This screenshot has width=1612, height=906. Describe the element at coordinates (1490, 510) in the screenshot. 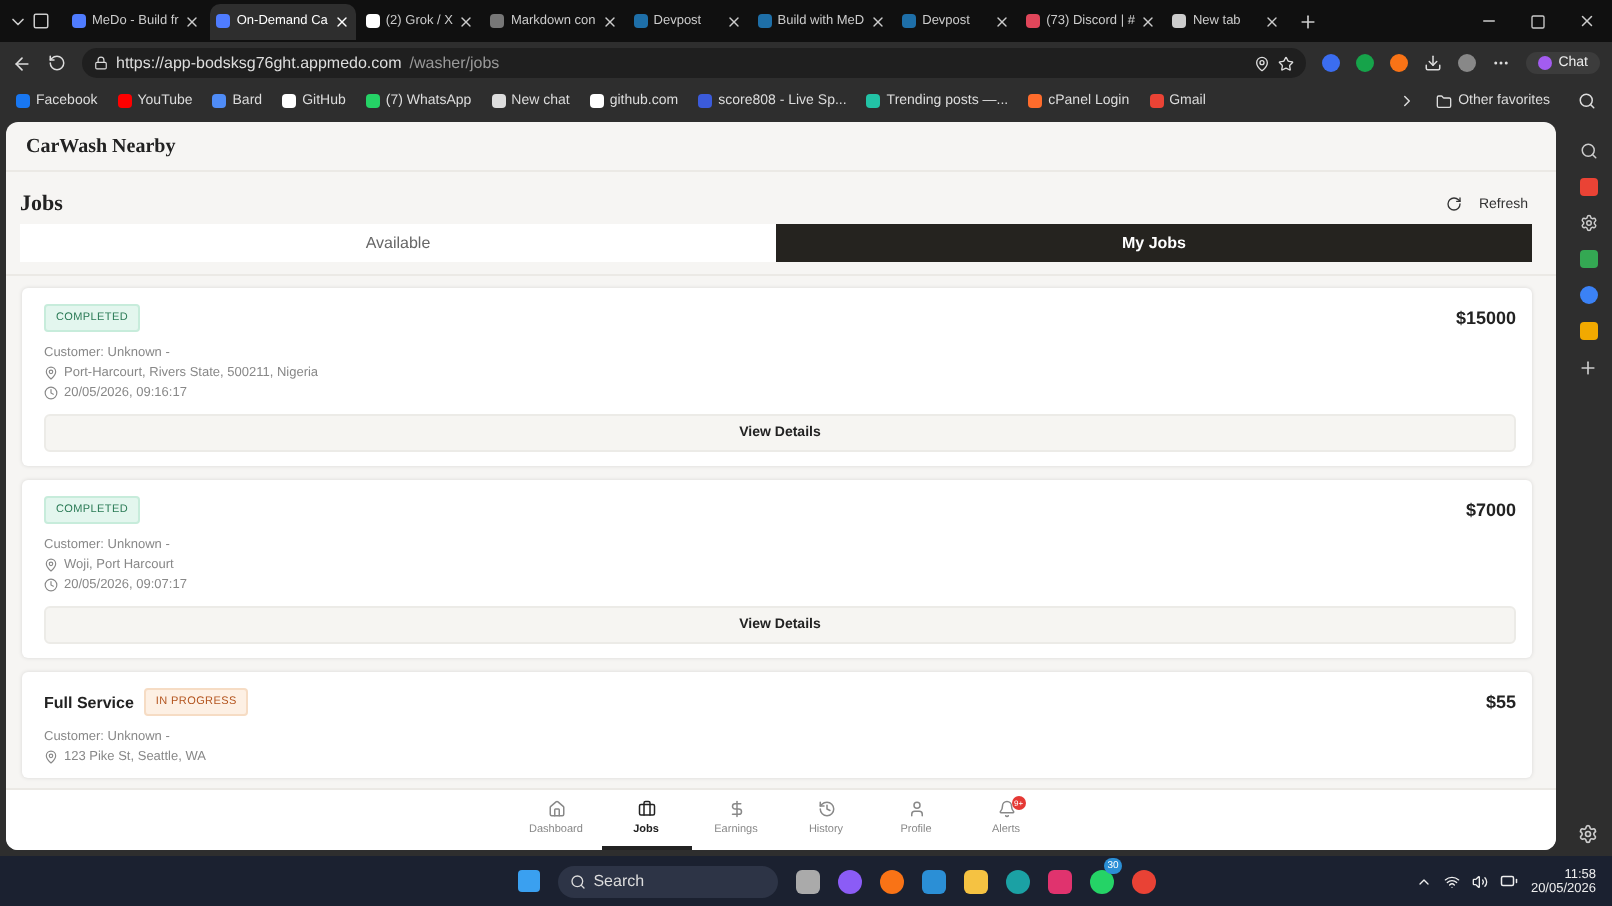

I see `job-price: $7000` at that location.